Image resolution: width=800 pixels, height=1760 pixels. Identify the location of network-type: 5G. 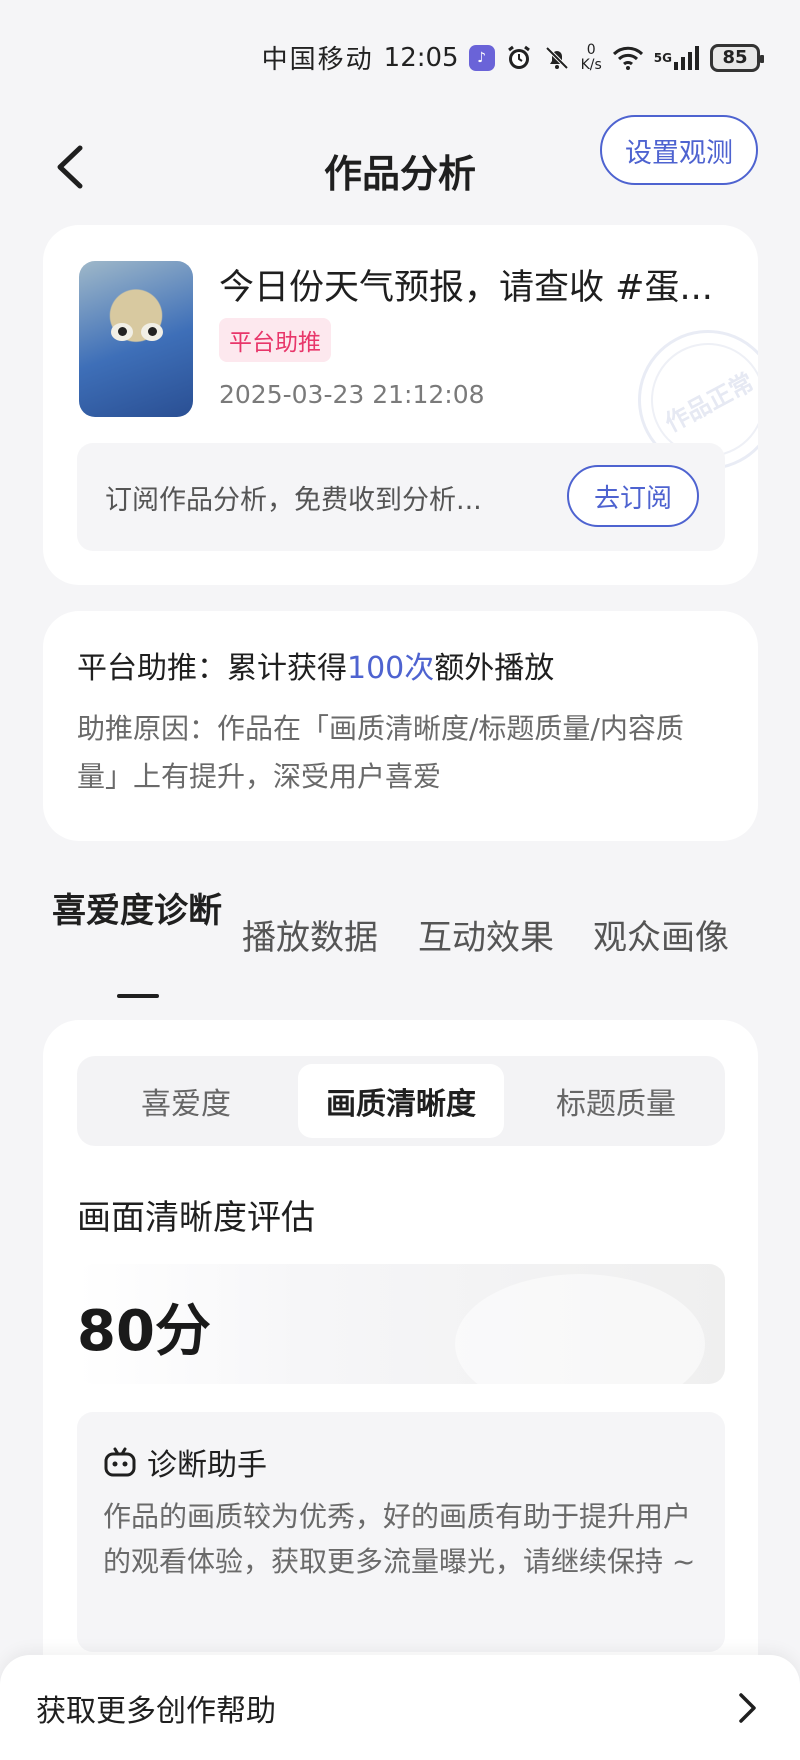
(662, 57).